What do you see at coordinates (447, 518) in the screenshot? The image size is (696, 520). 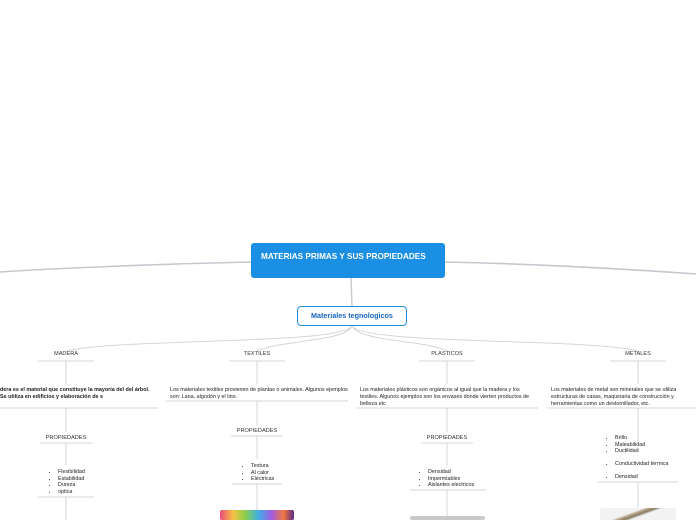 I see `plasticos-image` at bounding box center [447, 518].